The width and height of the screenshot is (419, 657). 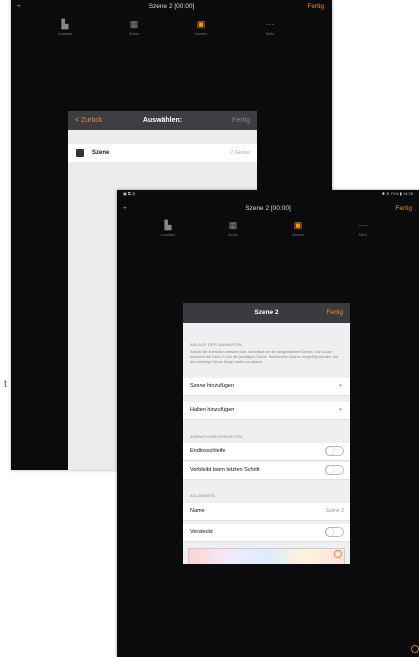 What do you see at coordinates (266, 556) in the screenshot?
I see `color-picker` at bounding box center [266, 556].